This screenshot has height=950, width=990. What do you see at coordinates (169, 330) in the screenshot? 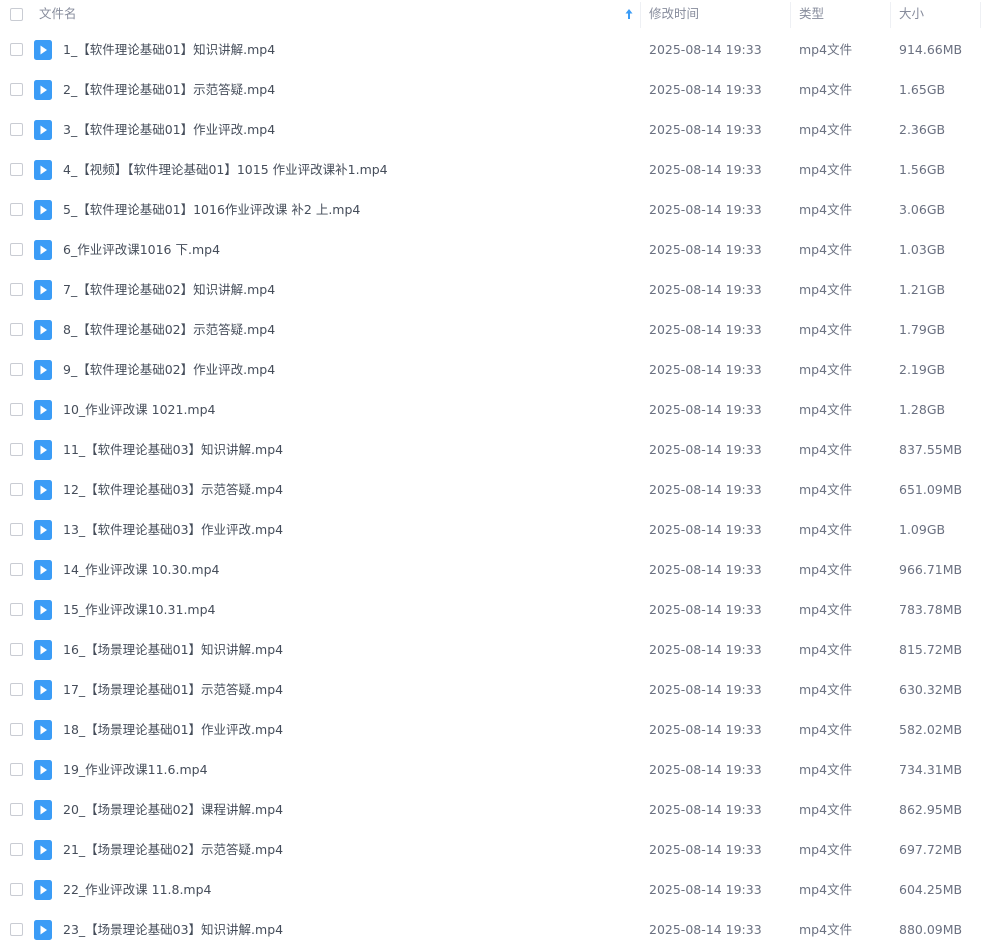
I see `file-name: 8_【软件理论基础02】示范答疑.mp4` at bounding box center [169, 330].